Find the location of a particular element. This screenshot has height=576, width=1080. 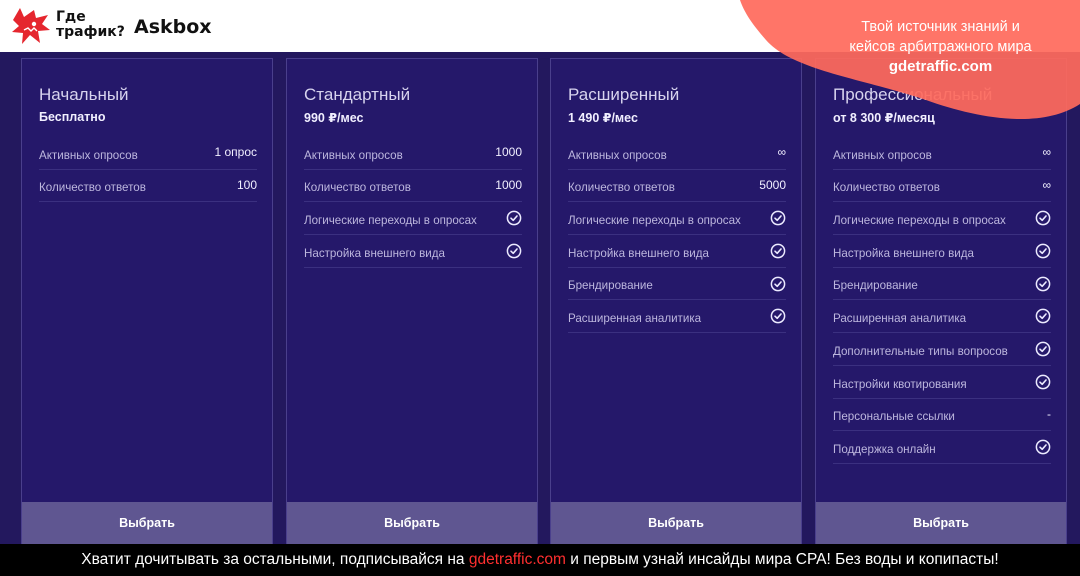

feature-row: Дополнительные типы вопросов is located at coordinates (942, 349).